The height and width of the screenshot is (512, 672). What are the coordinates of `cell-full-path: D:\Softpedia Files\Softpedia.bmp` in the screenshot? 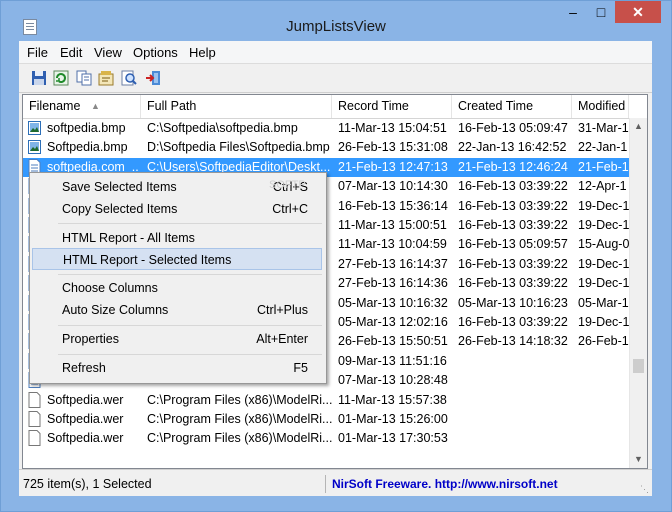 It's located at (238, 147).